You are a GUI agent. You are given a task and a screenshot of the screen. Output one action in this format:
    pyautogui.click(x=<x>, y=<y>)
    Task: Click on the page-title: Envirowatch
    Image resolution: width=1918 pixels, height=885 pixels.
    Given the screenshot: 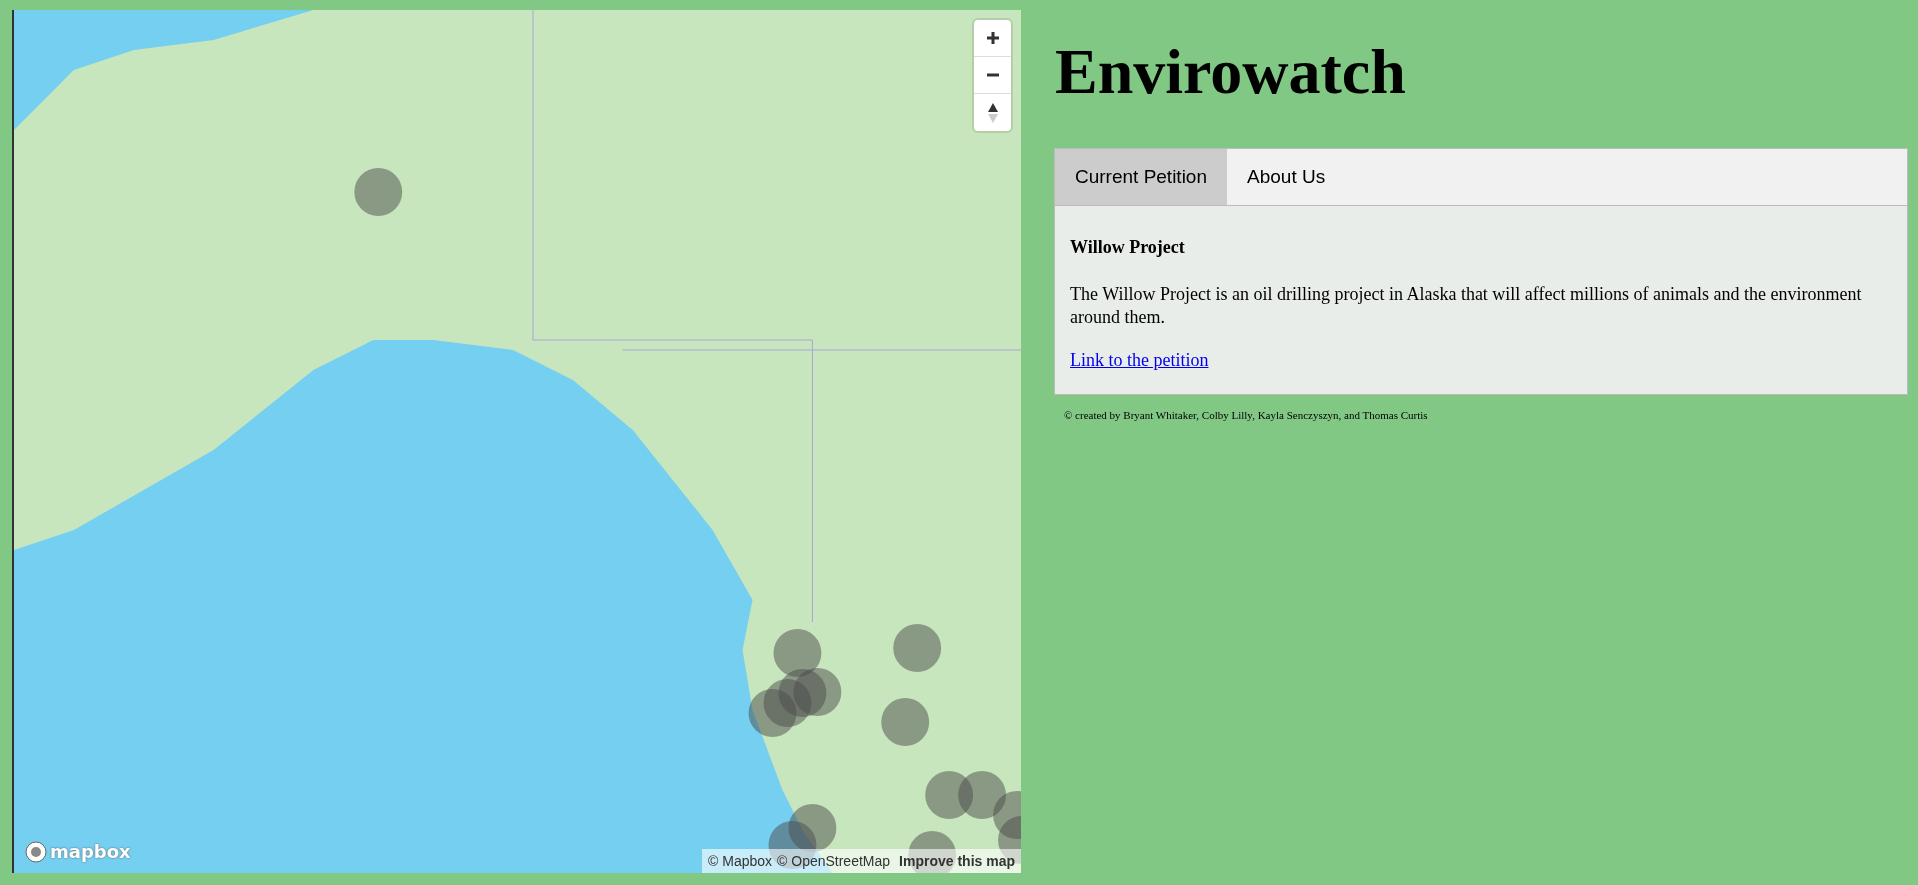 What is the action you would take?
    pyautogui.click(x=1231, y=72)
    